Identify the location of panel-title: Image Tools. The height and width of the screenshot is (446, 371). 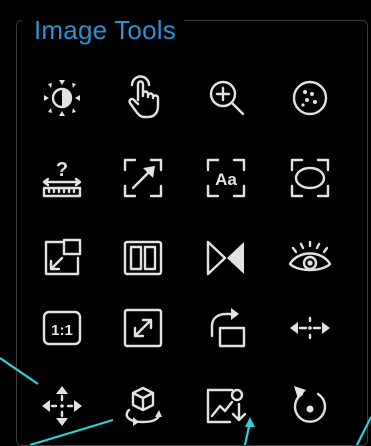
(103, 30).